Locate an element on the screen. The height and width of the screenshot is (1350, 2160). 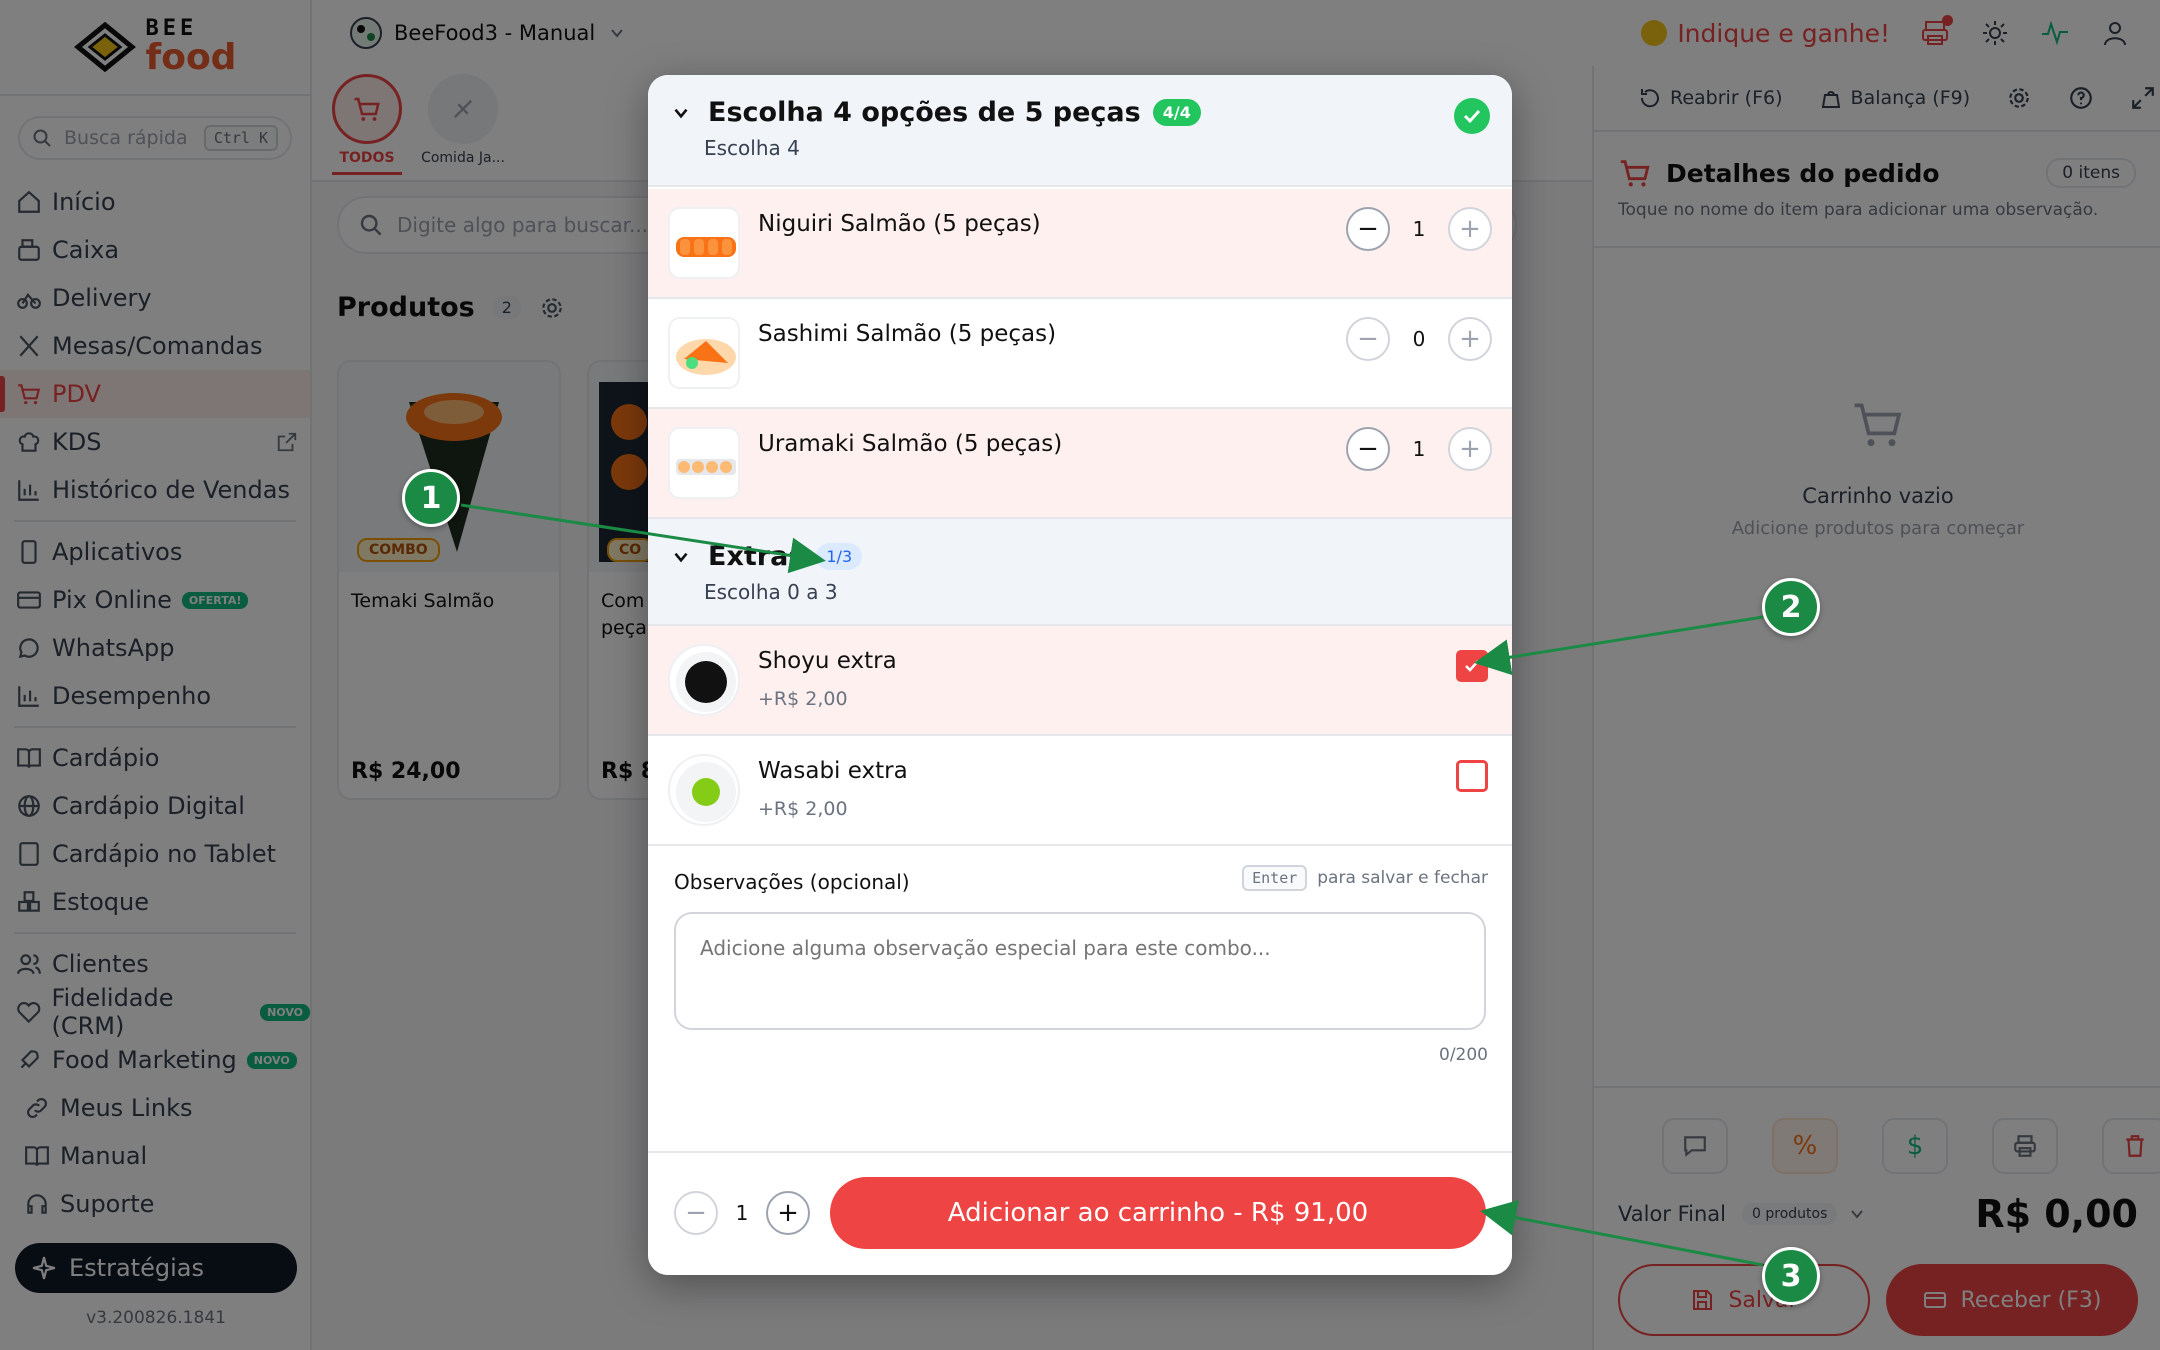
selection-count-badge: 1/3 is located at coordinates (839, 556).